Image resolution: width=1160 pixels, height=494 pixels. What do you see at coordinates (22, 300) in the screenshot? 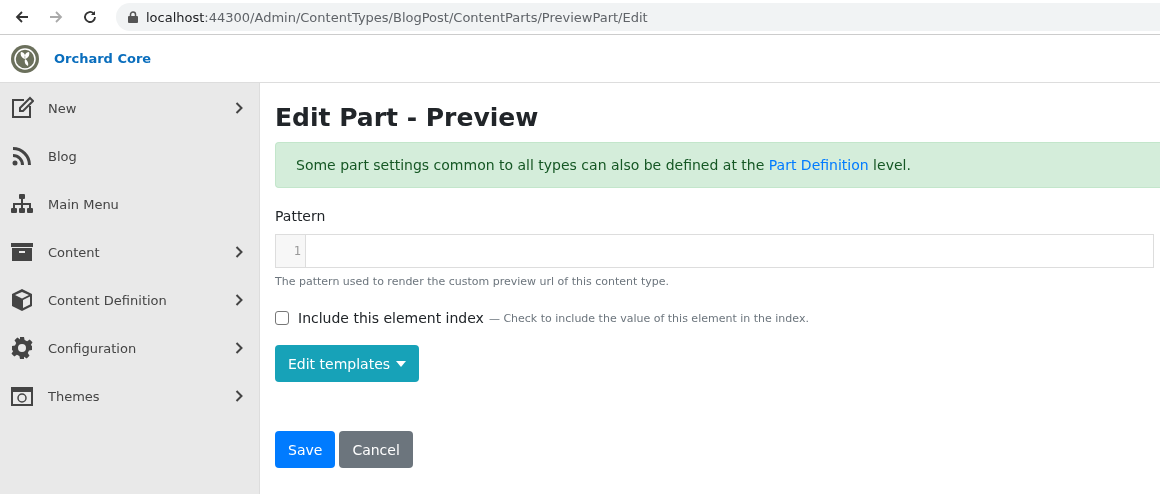
I see `cube-icon` at bounding box center [22, 300].